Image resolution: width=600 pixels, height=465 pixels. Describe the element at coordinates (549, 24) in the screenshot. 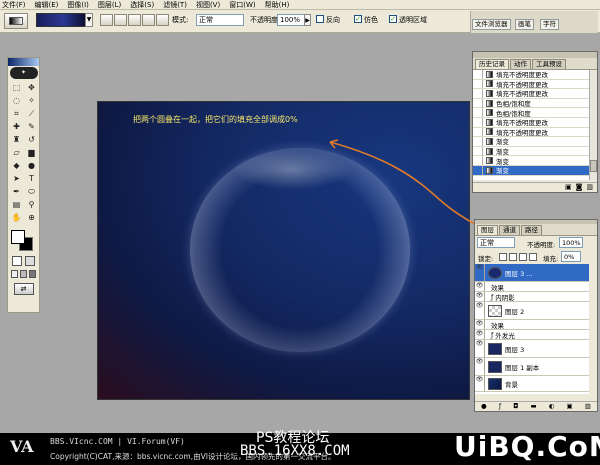

I see `dock-tab-character: 字符` at that location.